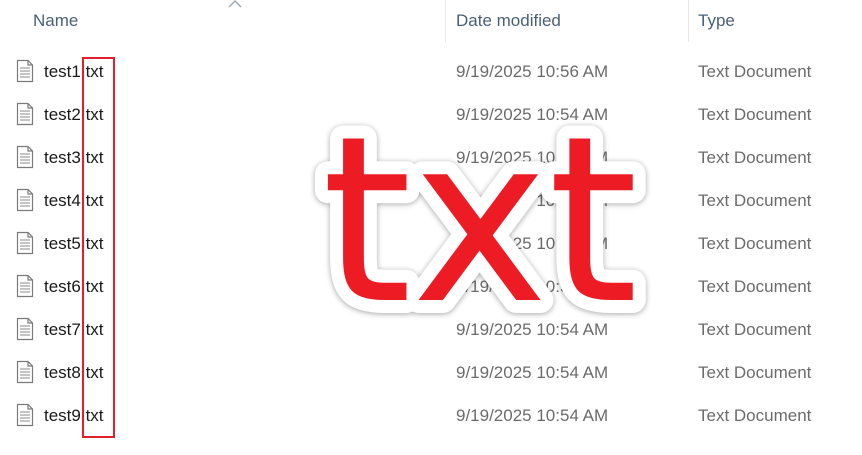  I want to click on file-row: test9.txt 9/19/2025 10:54 AM Text Document, so click(431, 415).